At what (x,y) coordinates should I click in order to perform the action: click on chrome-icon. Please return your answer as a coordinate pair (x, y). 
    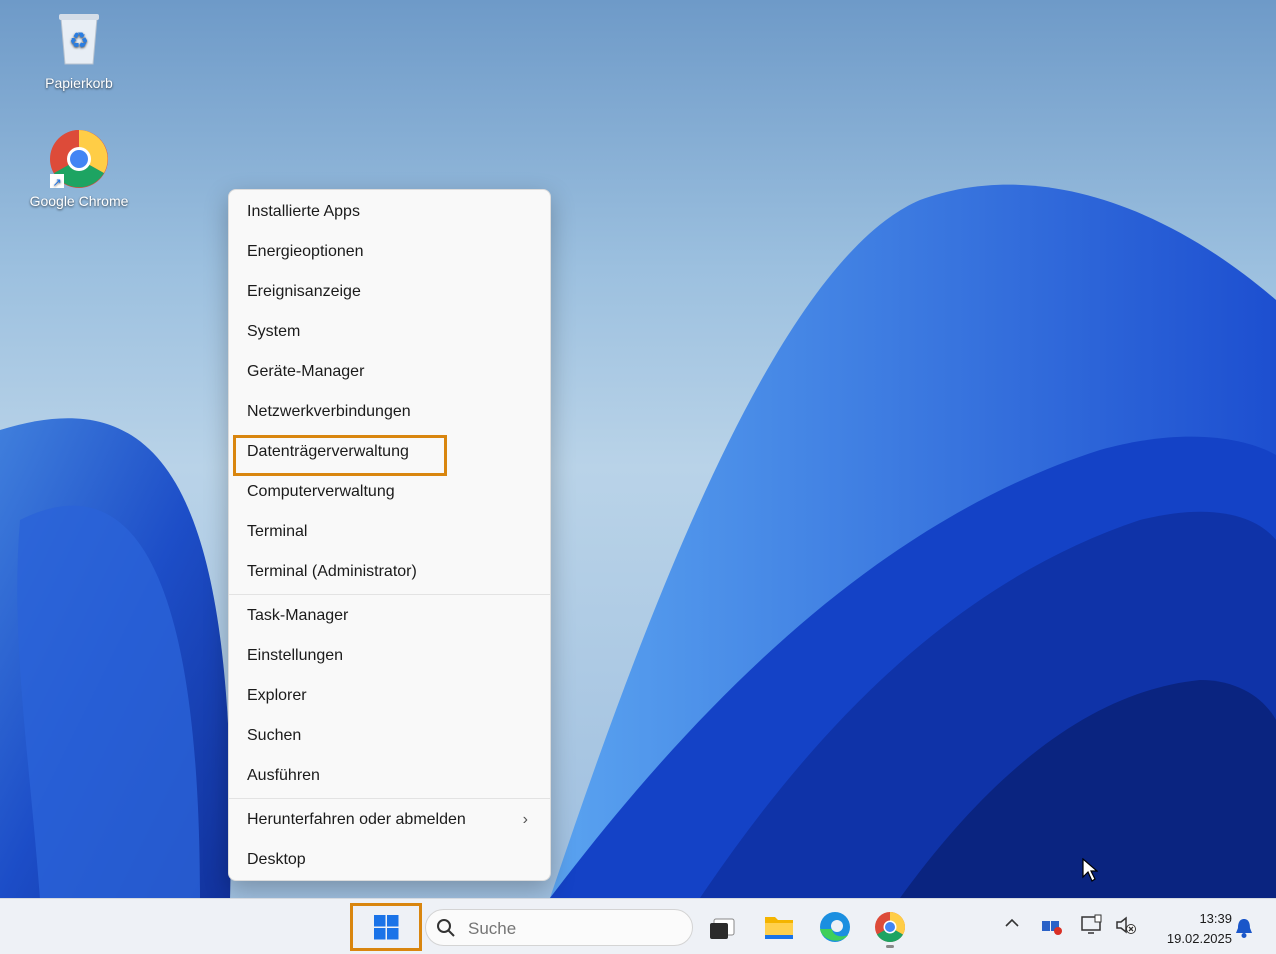
    Looking at the image, I should click on (890, 930).